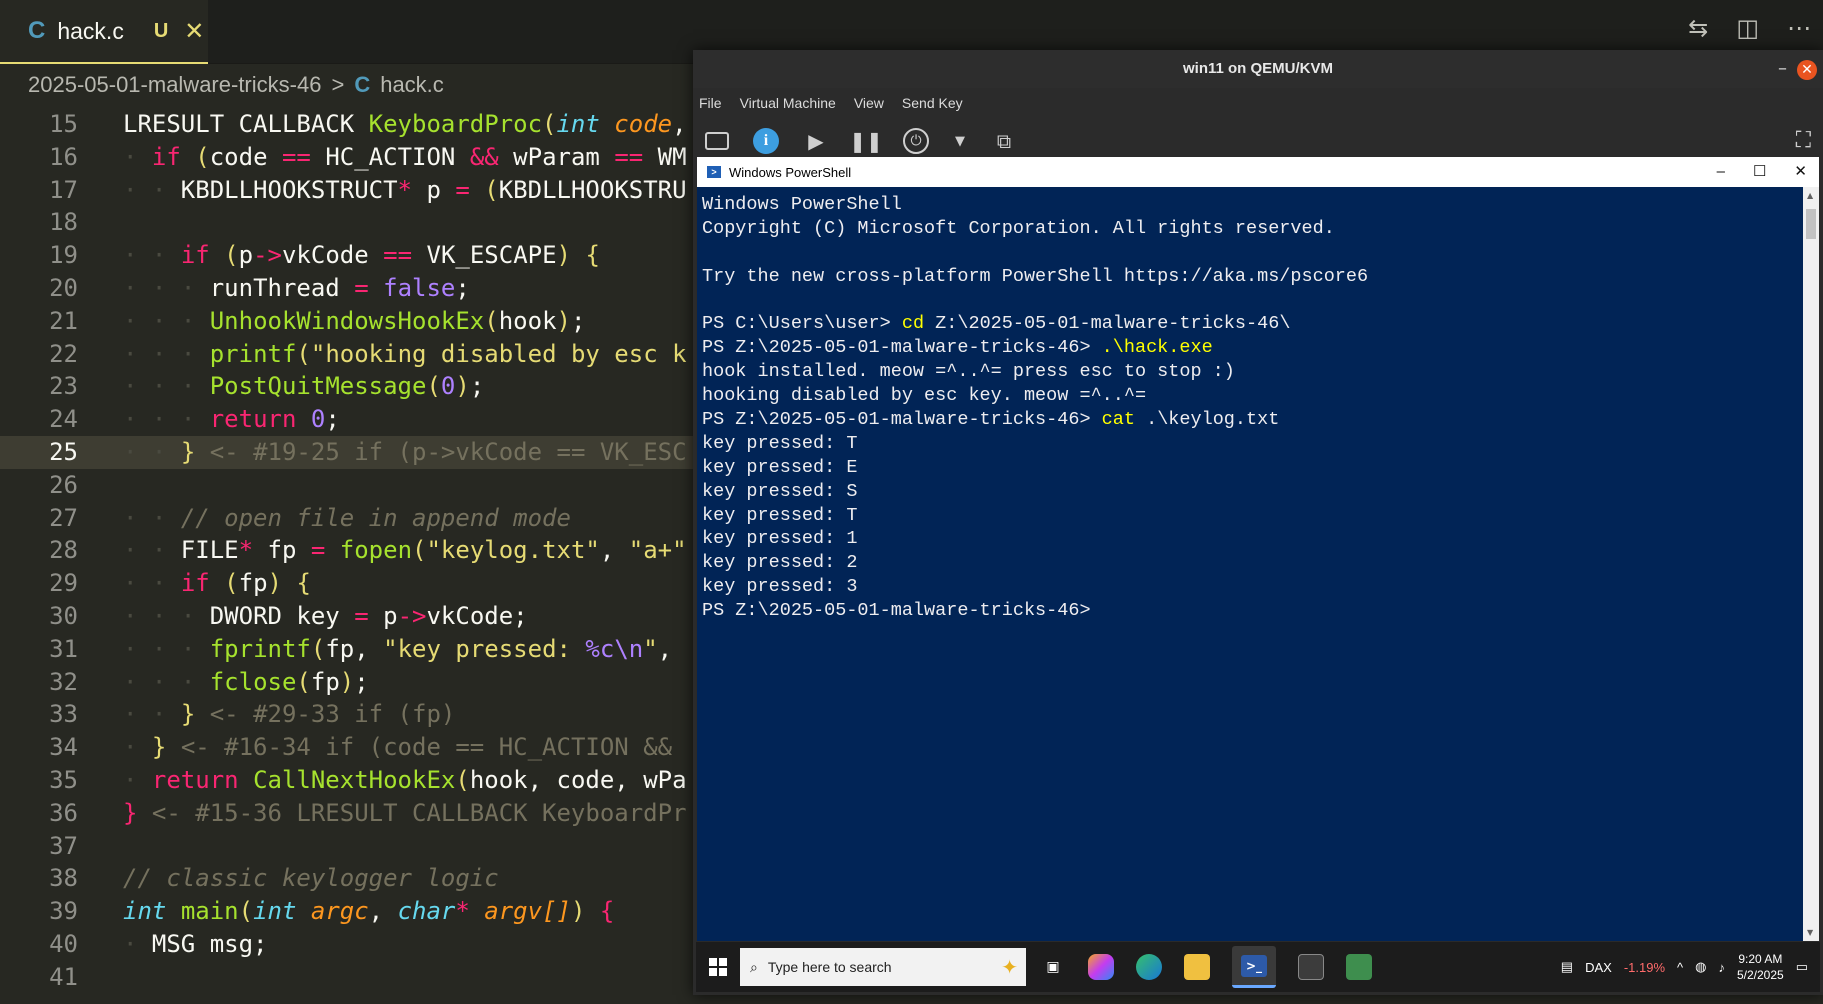 The height and width of the screenshot is (1004, 1823). What do you see at coordinates (1698, 28) in the screenshot?
I see `source-control-icon: ⇆` at bounding box center [1698, 28].